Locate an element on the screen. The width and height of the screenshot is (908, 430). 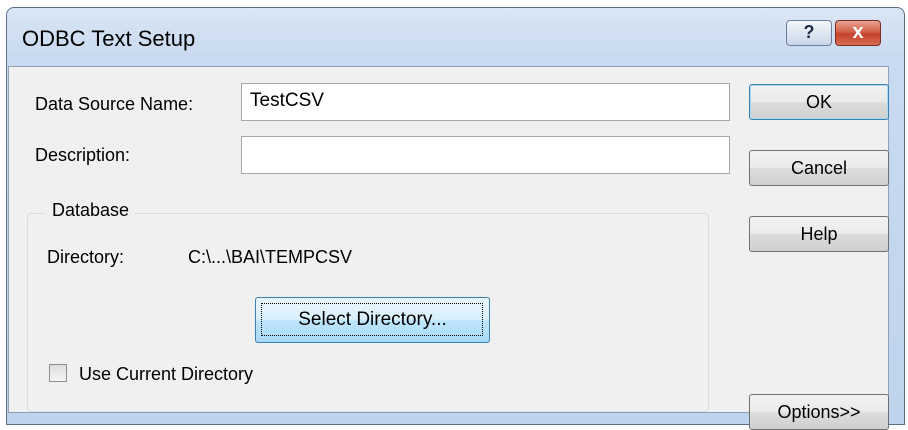
database-group-title: Database is located at coordinates (91, 210).